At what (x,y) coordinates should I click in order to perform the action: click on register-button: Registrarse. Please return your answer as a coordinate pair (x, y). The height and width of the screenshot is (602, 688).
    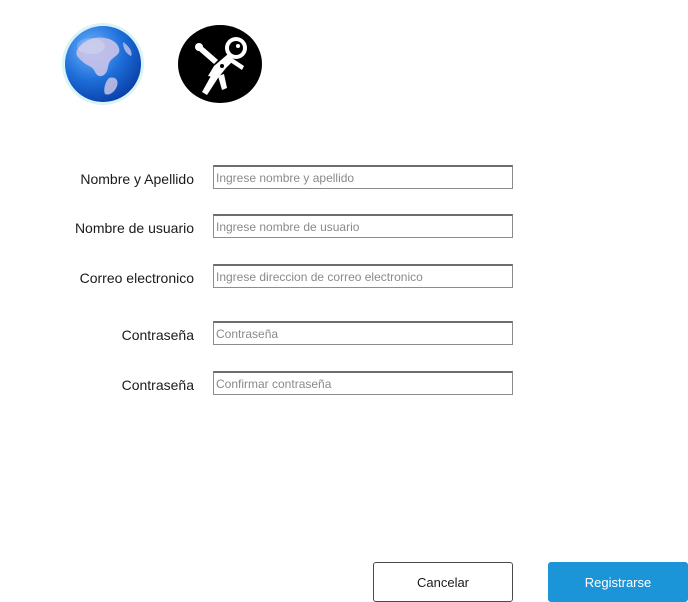
    Looking at the image, I should click on (618, 582).